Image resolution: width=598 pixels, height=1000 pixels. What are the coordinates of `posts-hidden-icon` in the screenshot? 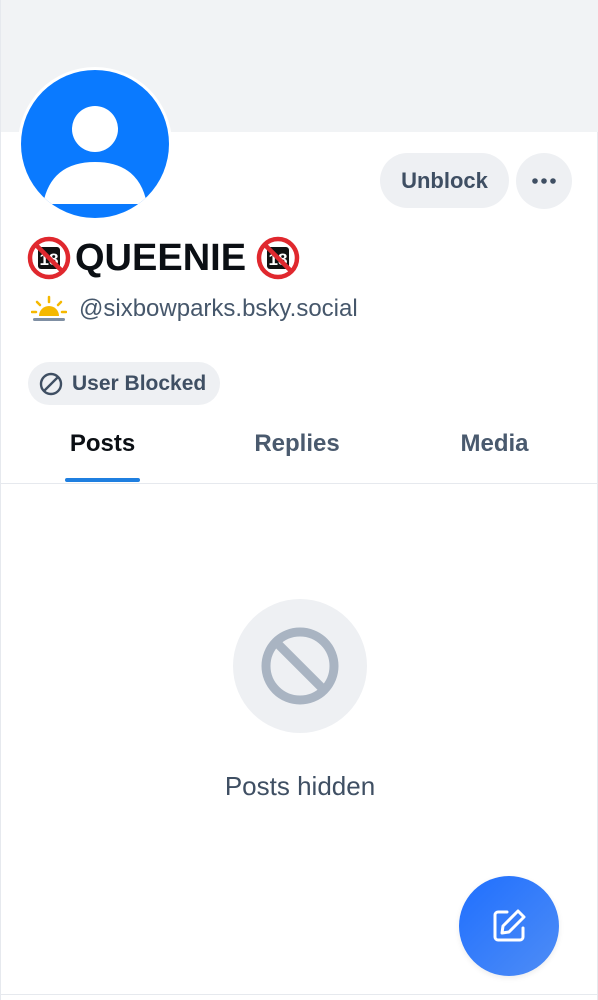 It's located at (300, 666).